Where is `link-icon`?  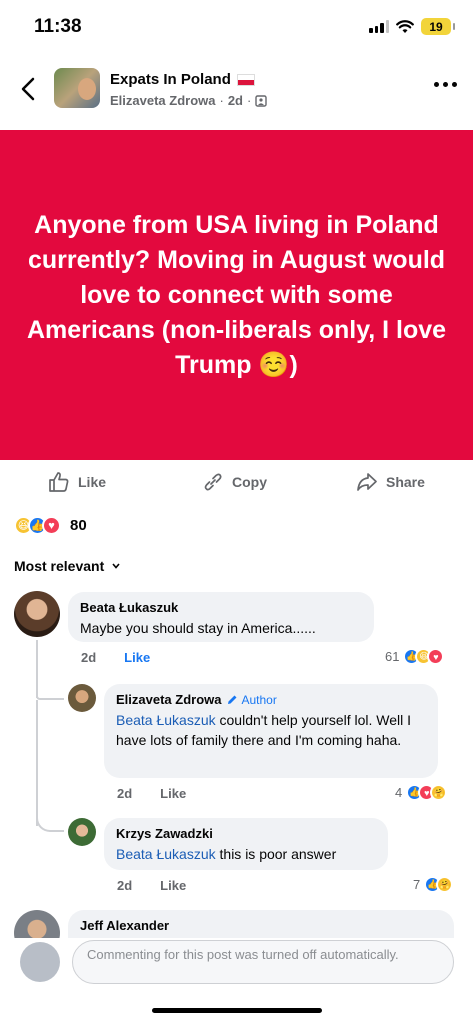
link-icon is located at coordinates (213, 482).